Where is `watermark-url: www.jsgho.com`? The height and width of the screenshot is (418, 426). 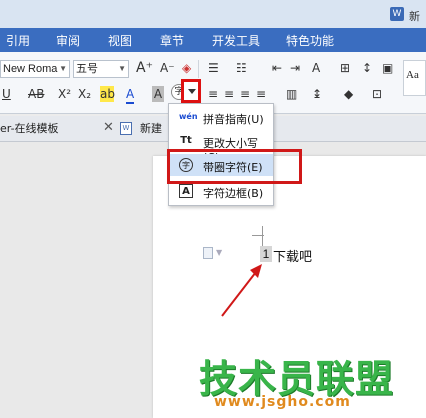 watermark-url: www.jsgho.com is located at coordinates (282, 402).